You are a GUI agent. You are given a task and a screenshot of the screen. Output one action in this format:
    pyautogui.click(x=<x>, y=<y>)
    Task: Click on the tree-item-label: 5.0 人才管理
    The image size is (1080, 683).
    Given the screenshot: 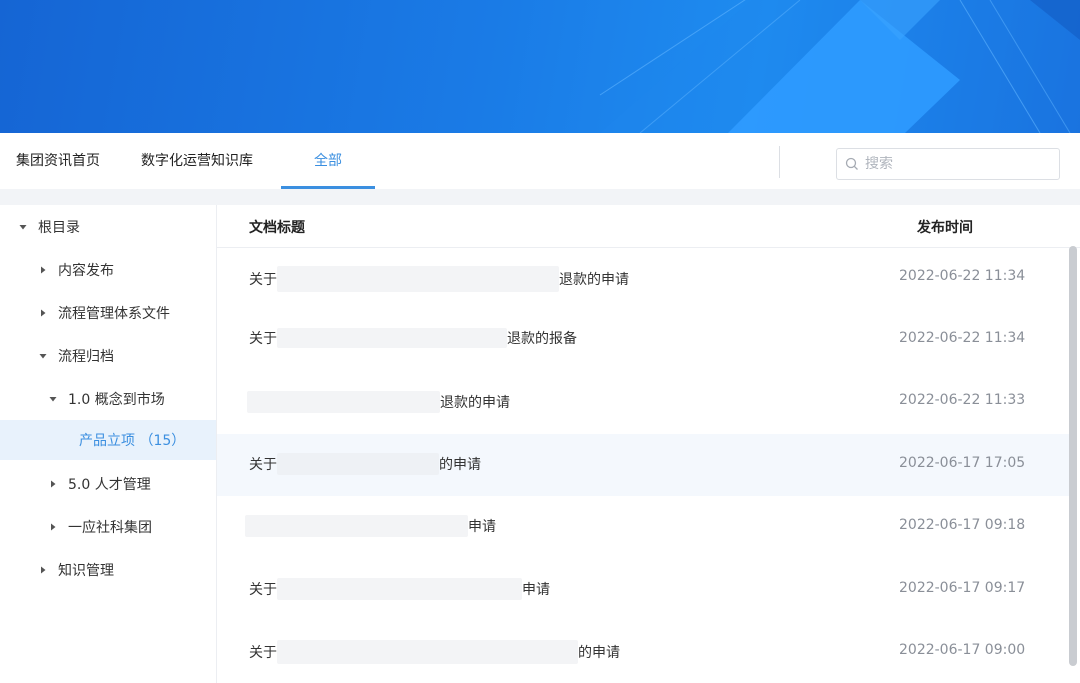 What is the action you would take?
    pyautogui.click(x=109, y=485)
    